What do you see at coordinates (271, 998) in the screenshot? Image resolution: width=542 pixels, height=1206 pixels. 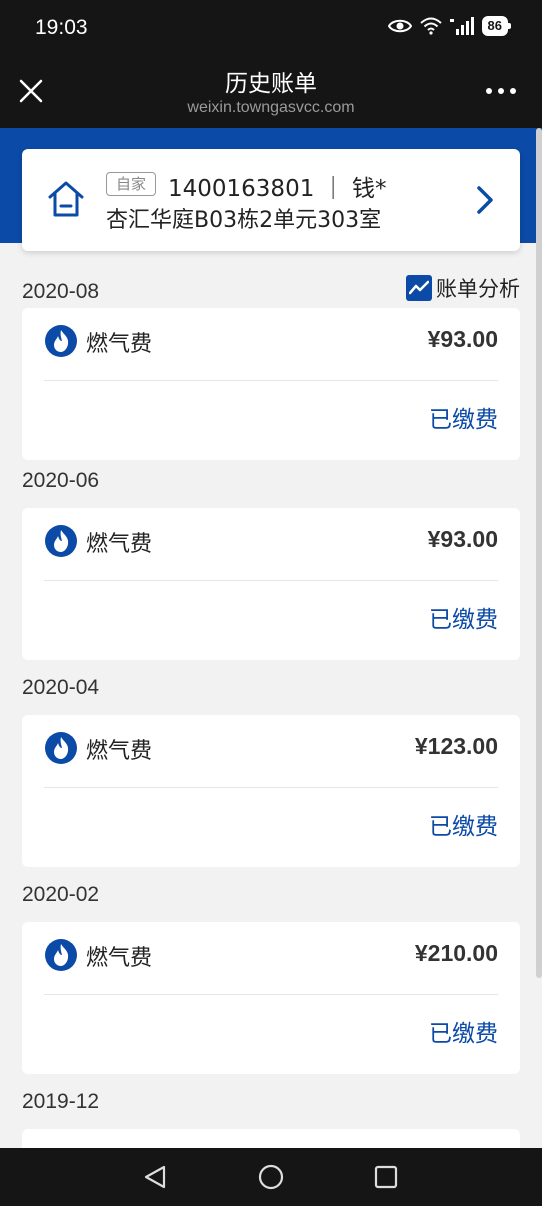 I see `bill-card: 燃气费 ¥210.00 已缴费` at bounding box center [271, 998].